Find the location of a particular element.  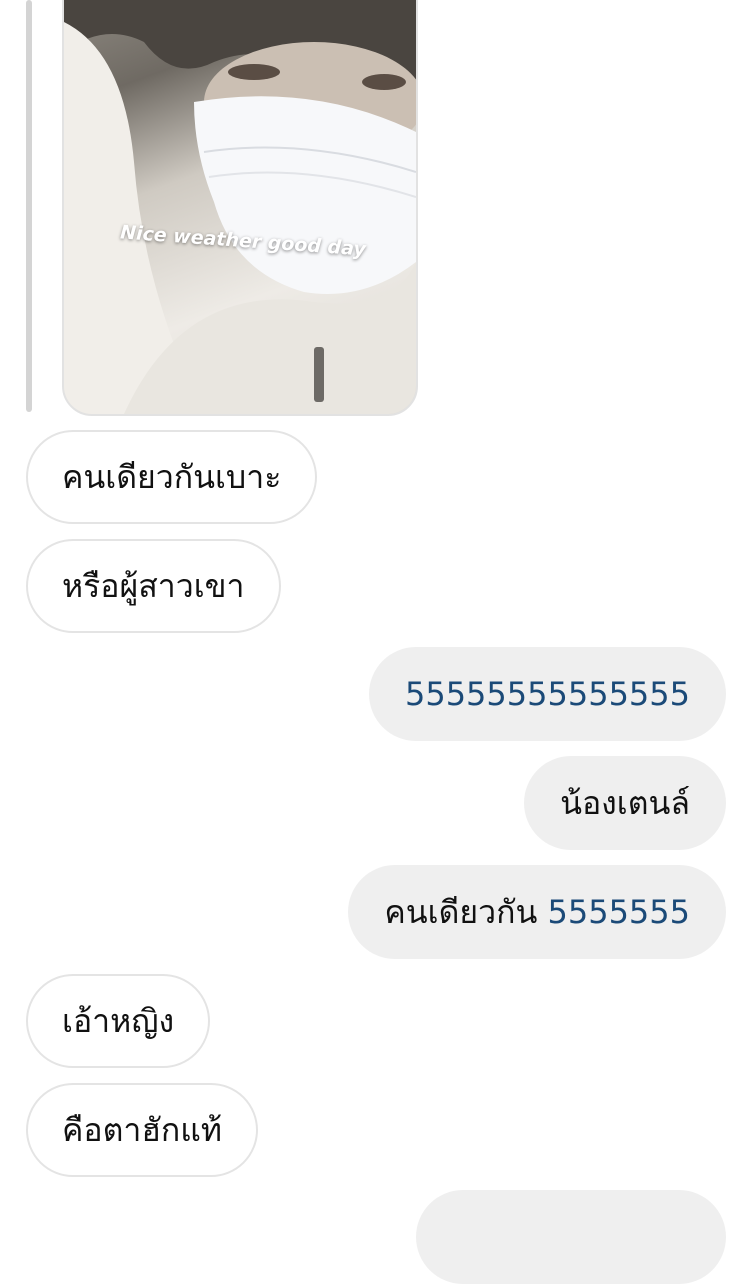

message-text: คนเดียวกัน is located at coordinates (461, 911).